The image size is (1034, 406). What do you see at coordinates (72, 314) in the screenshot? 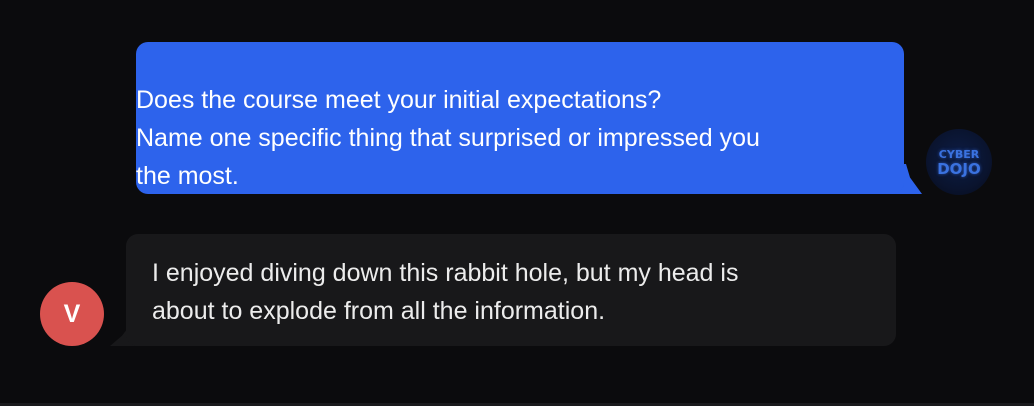
I see `user-avatar: V` at bounding box center [72, 314].